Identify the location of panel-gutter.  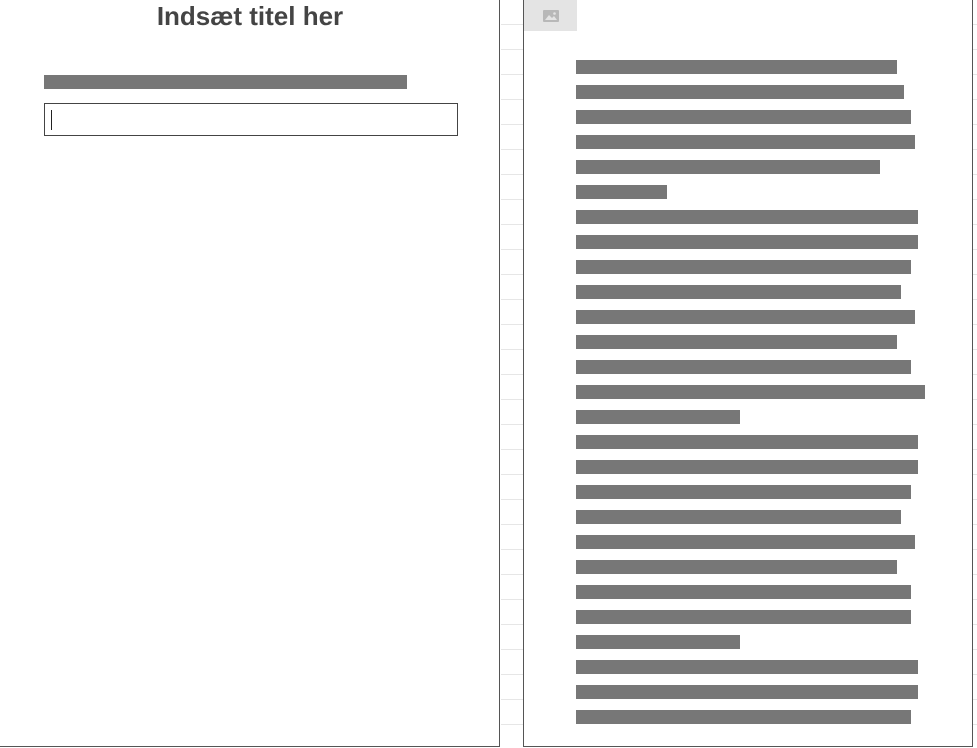
(512, 374).